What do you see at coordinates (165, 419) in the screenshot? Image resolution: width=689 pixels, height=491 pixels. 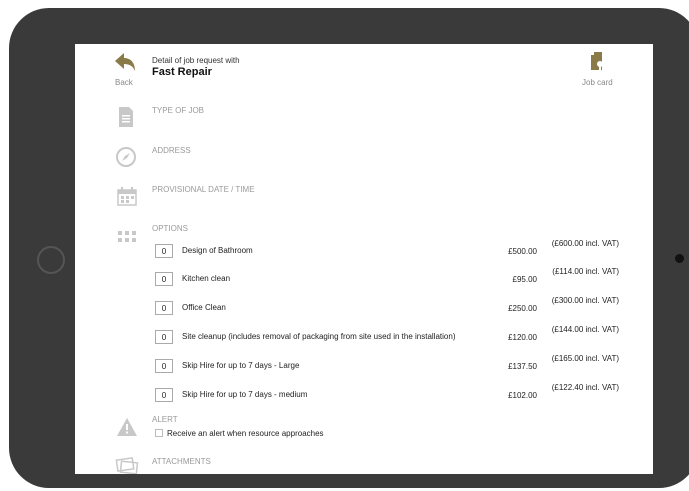 I see `alert-label: ALERT` at bounding box center [165, 419].